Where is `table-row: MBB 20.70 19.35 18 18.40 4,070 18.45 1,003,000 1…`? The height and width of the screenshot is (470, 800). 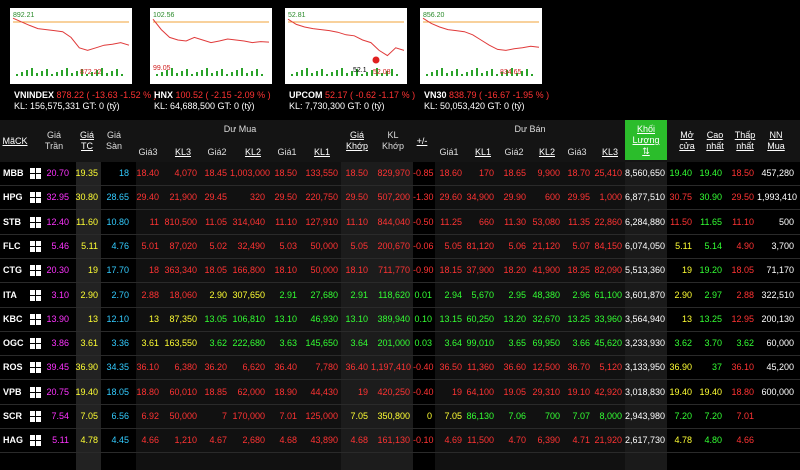
table-row: MBB 20.70 19.35 18 18.40 4,070 18.45 1,003,000 1… is located at coordinates (400, 174).